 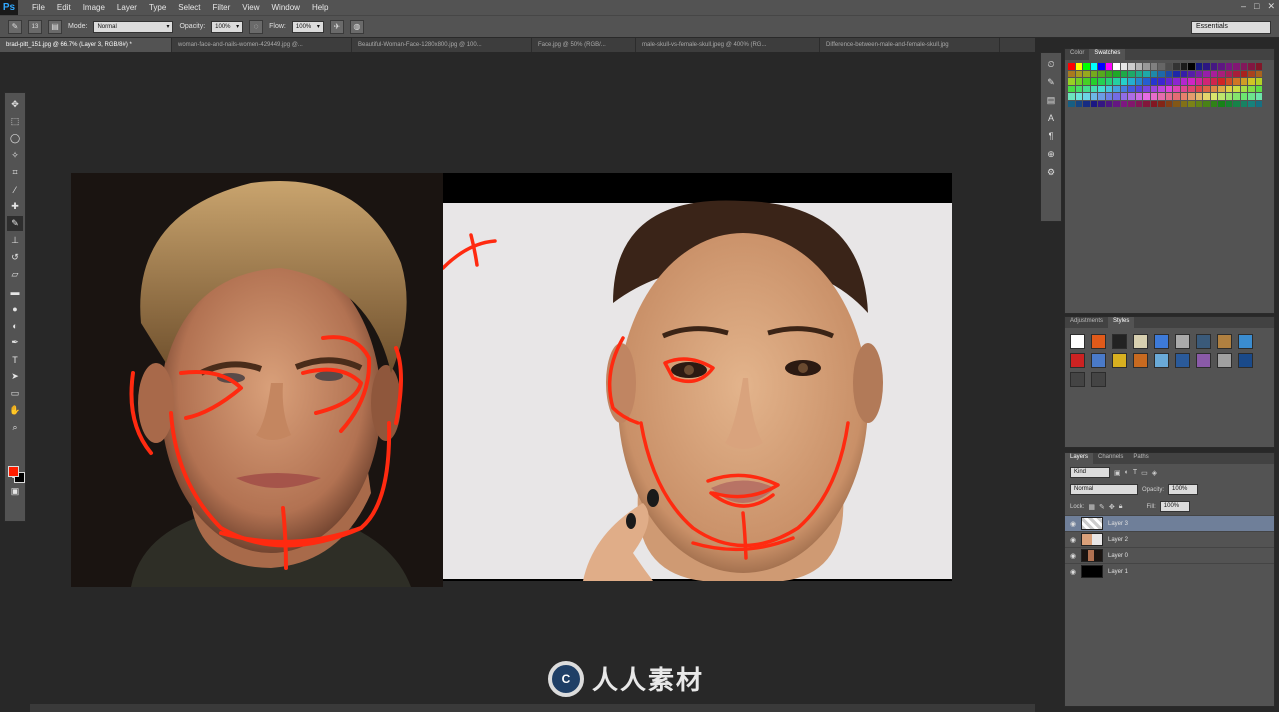 I want to click on menu-select: Select, so click(x=189, y=7).